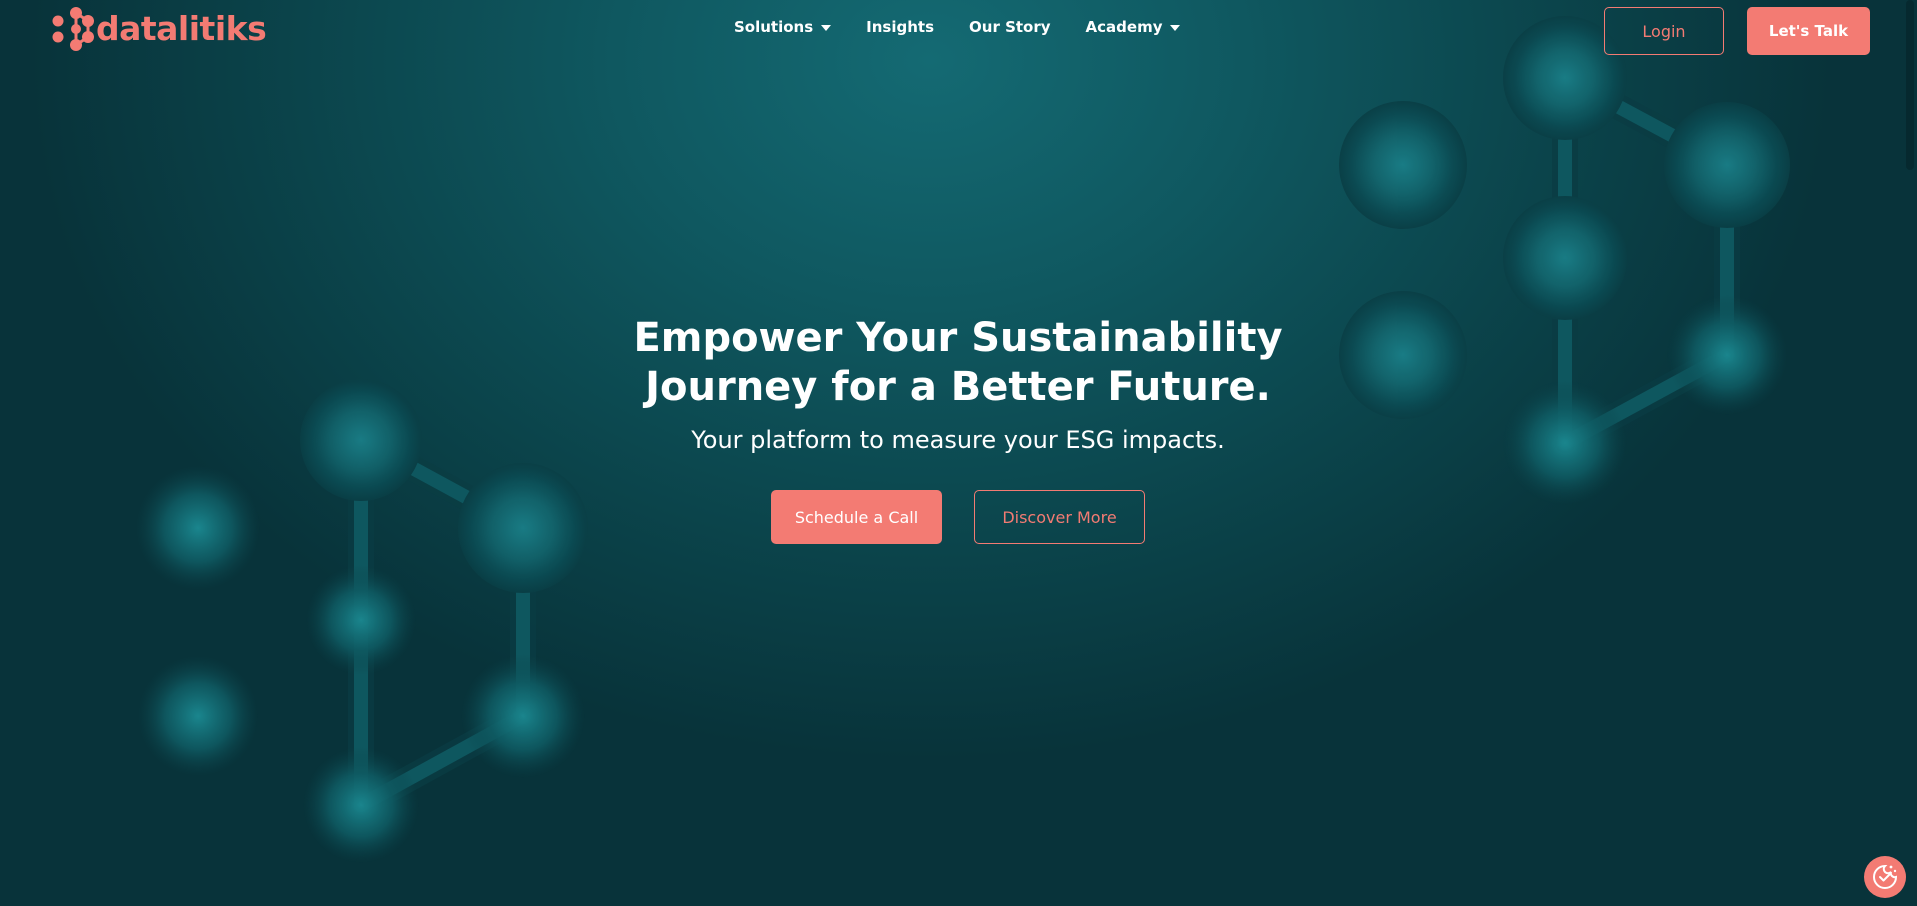  What do you see at coordinates (958, 338) in the screenshot?
I see `hero-title-line-1: Empower Your Sustainability` at bounding box center [958, 338].